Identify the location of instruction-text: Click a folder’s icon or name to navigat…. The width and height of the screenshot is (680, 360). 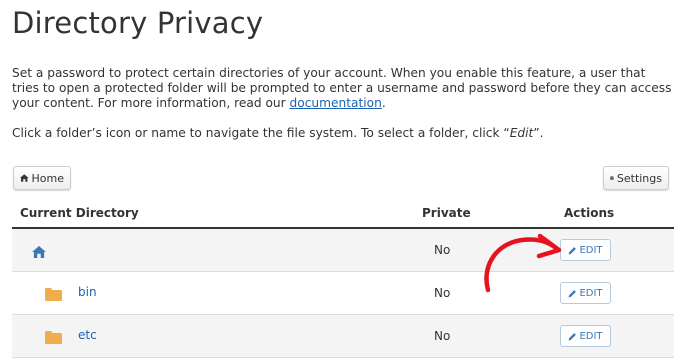
(261, 133).